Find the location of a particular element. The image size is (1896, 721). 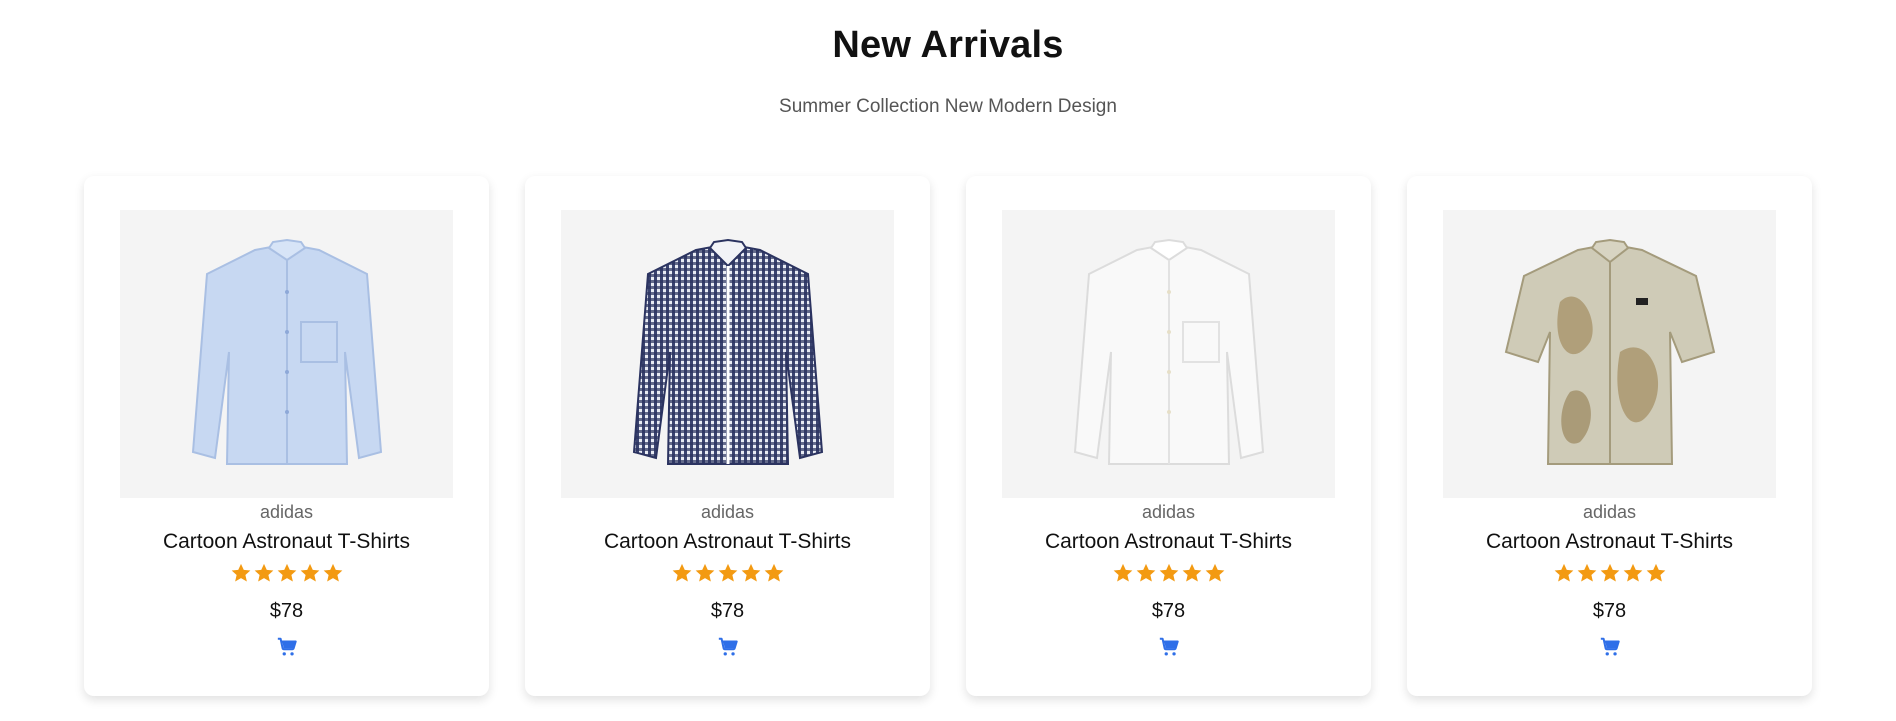

printed-short-sleeve-shirt-image is located at coordinates (1609, 351).